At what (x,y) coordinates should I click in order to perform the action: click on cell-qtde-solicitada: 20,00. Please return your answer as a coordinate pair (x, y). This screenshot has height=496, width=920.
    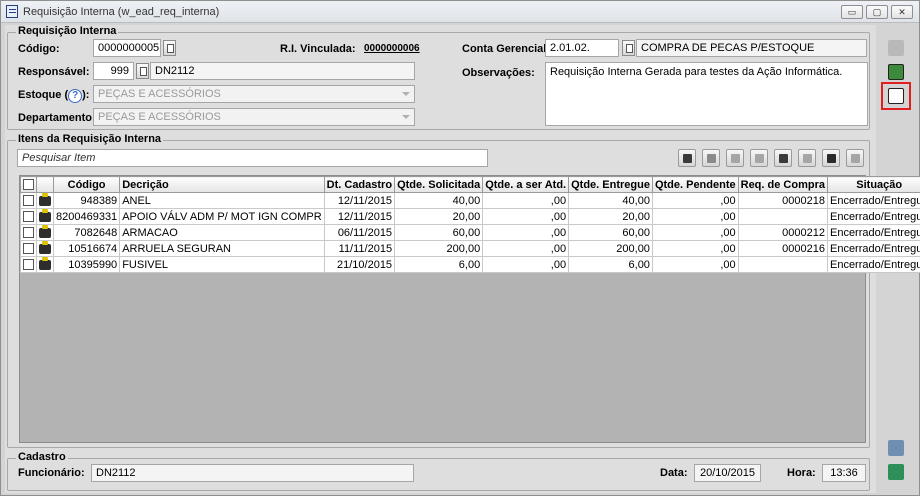
    Looking at the image, I should click on (439, 216).